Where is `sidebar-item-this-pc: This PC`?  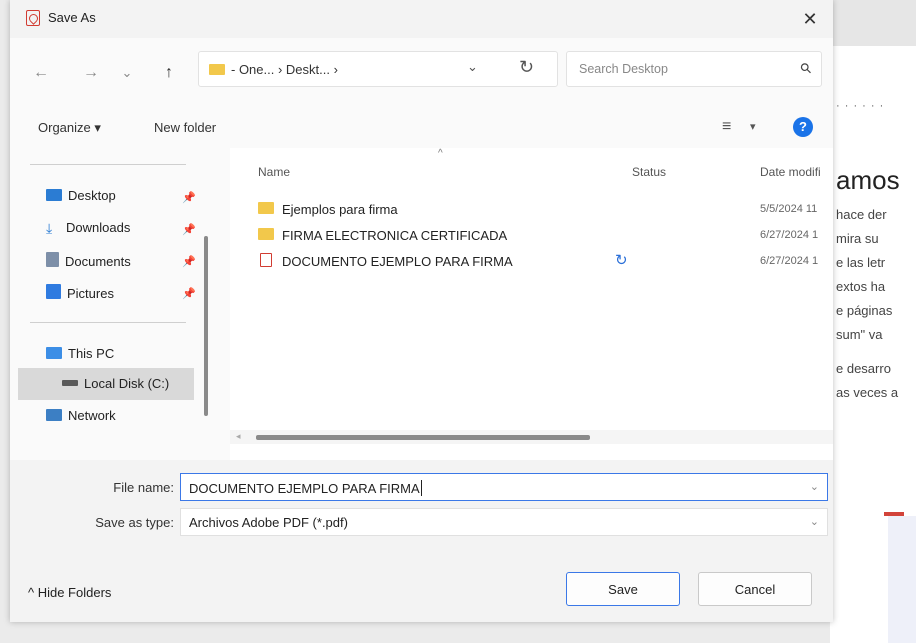
sidebar-item-this-pc: This PC is located at coordinates (80, 357).